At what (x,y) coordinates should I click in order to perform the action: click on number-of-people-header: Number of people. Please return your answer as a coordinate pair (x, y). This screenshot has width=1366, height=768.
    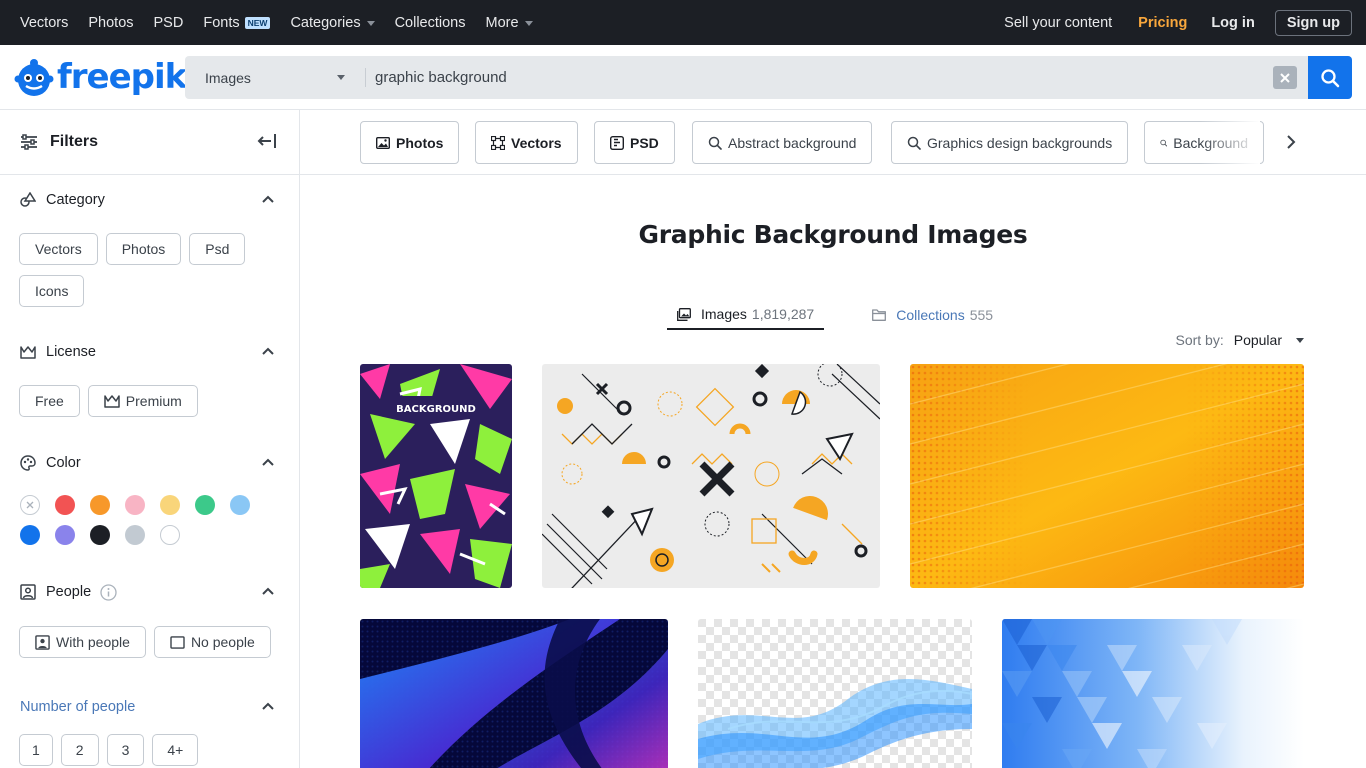
    Looking at the image, I should click on (149, 707).